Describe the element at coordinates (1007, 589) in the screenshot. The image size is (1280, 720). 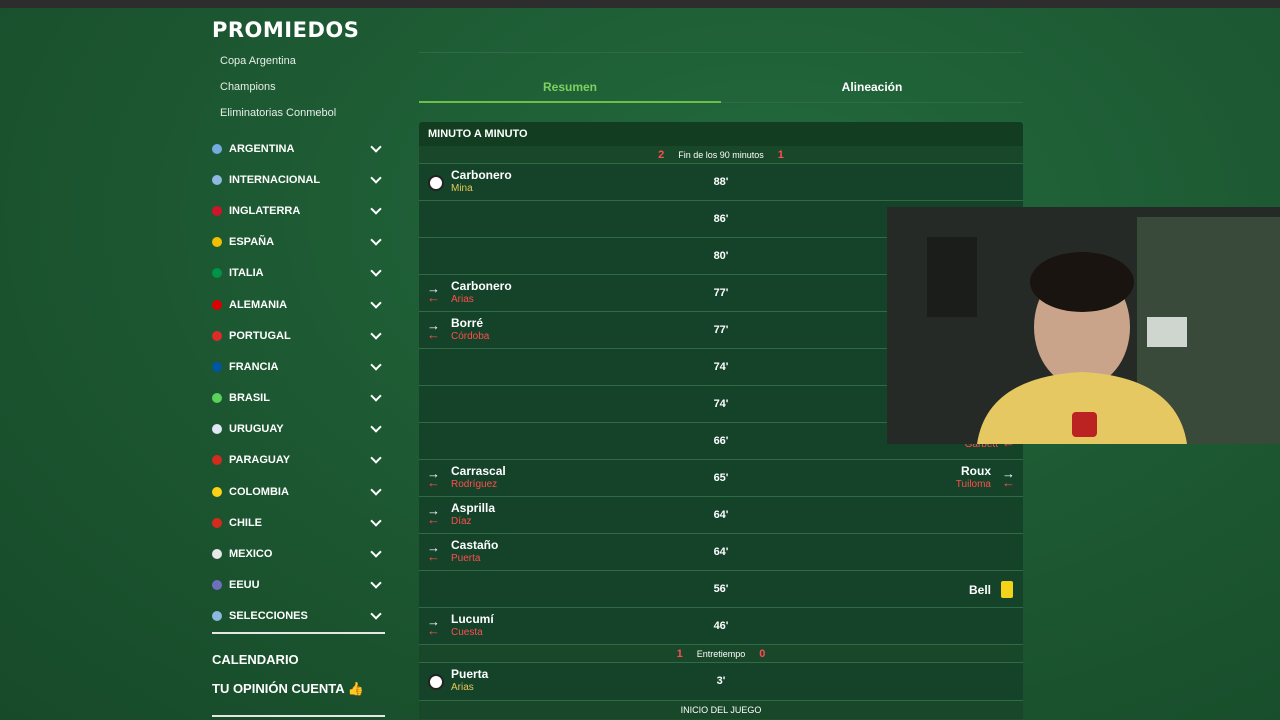
I see `yellow-card-icon` at that location.